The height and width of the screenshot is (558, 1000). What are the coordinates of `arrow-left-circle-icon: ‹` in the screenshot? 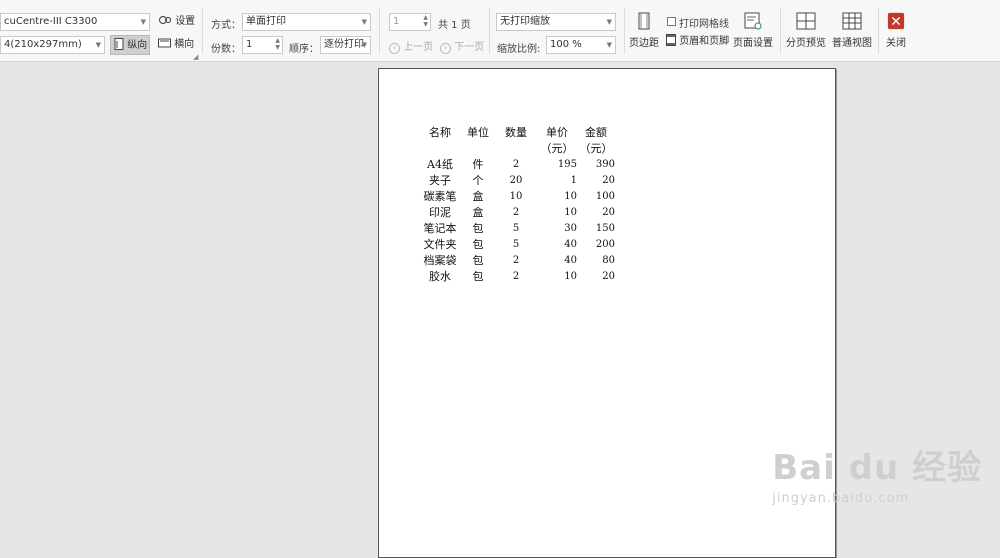 It's located at (394, 48).